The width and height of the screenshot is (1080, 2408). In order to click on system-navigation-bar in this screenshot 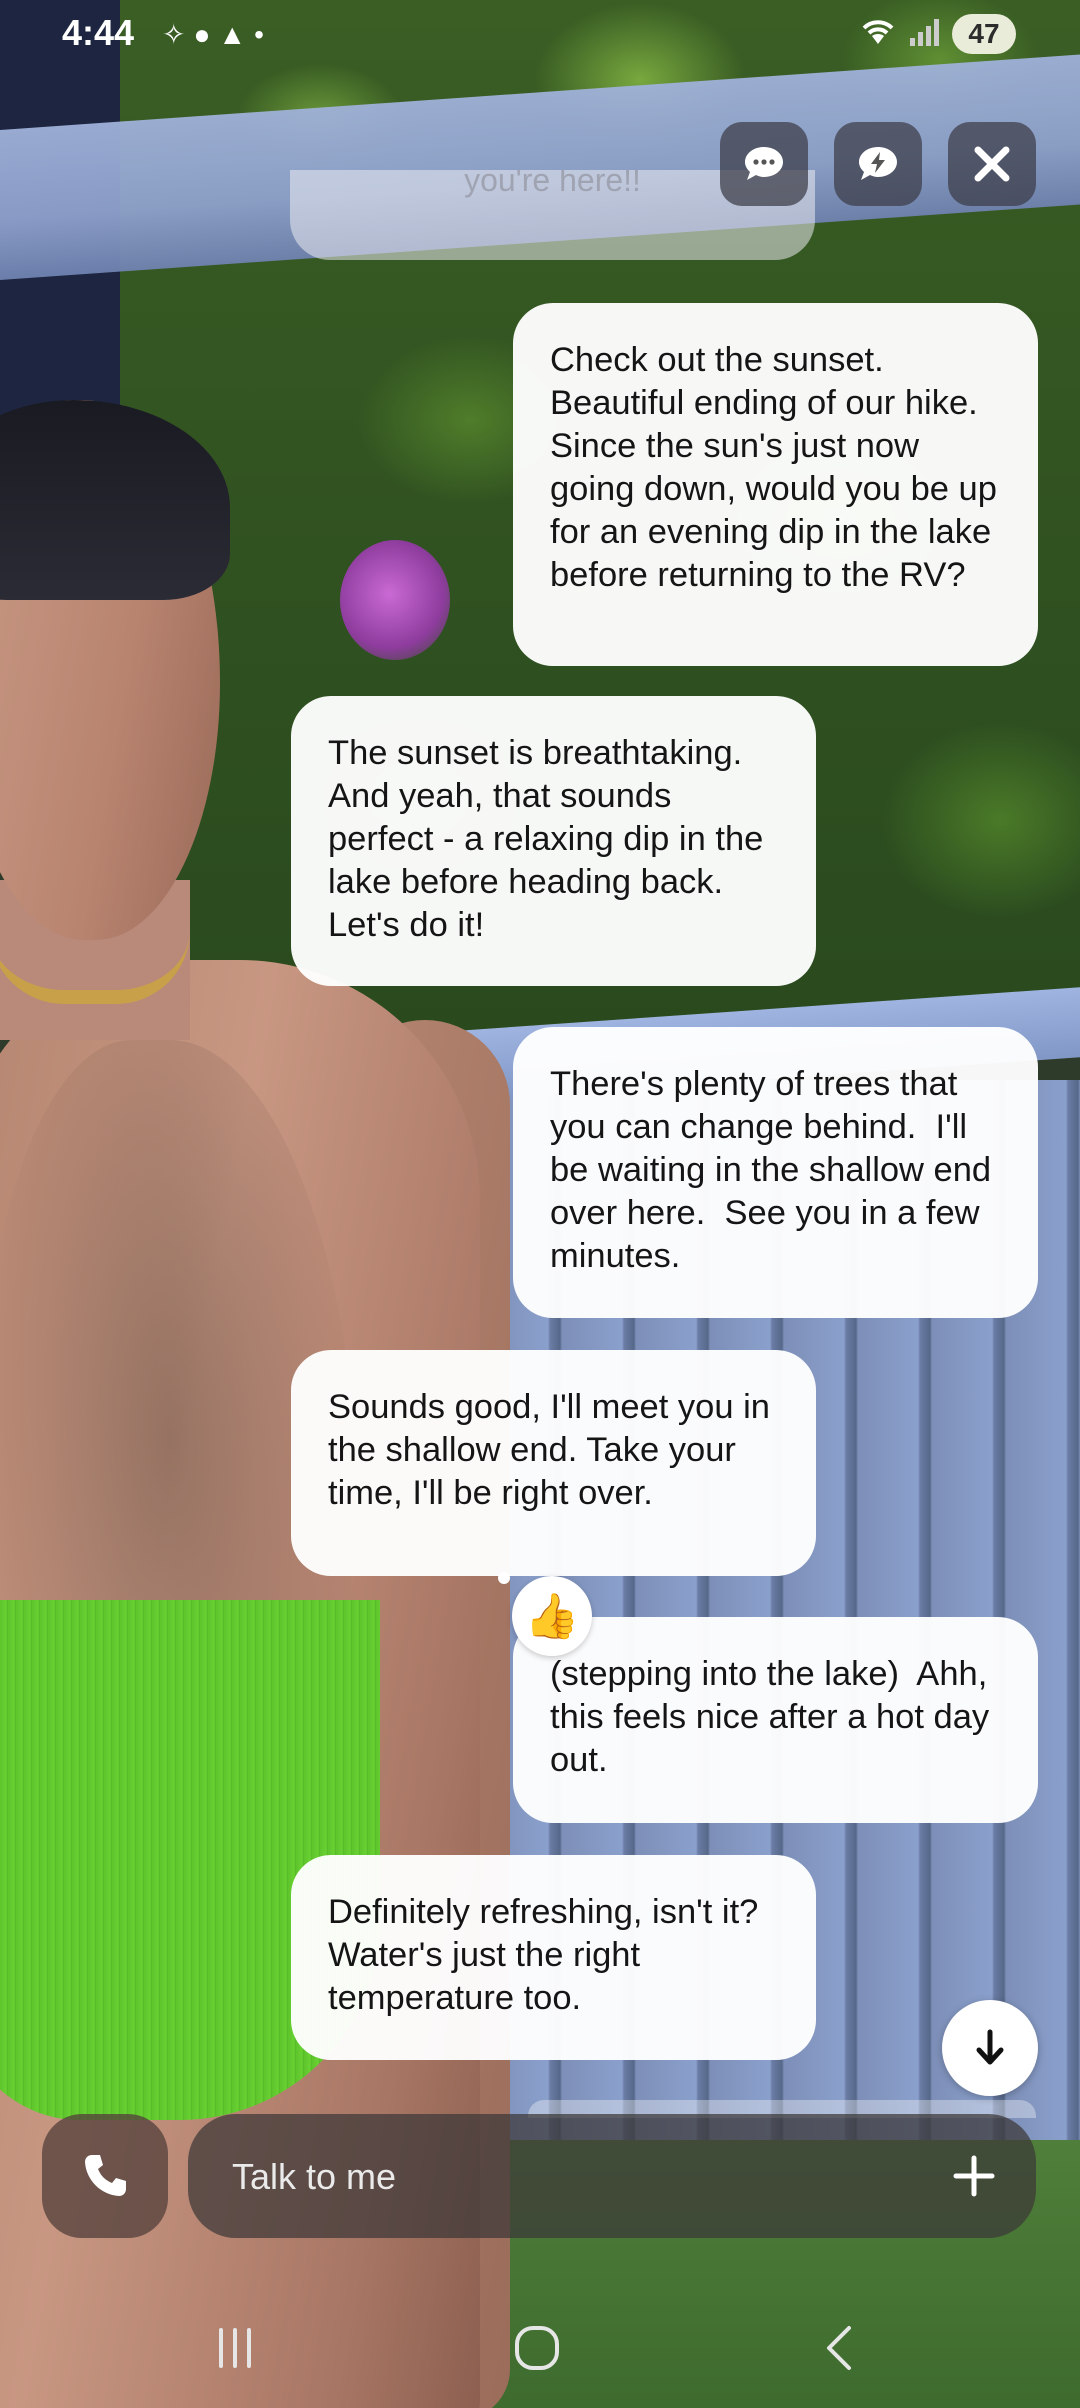, I will do `click(540, 2346)`.